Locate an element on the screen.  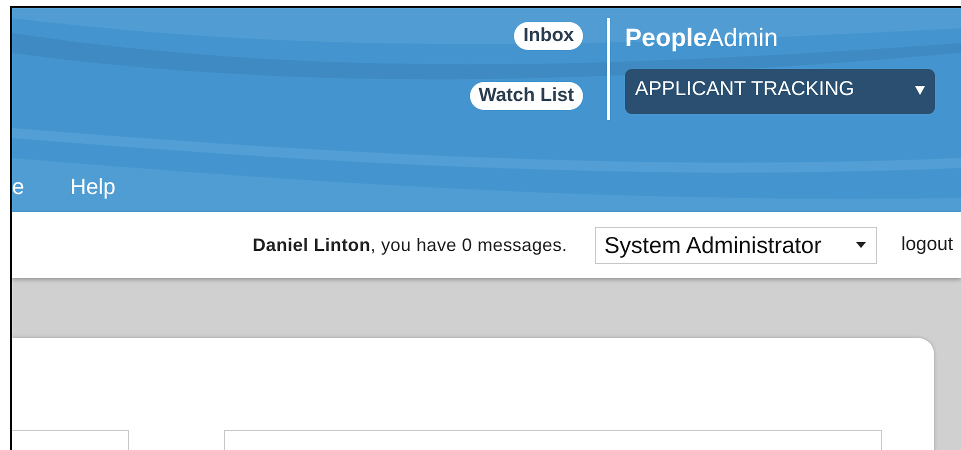
quick-link: Inbox is located at coordinates (548, 36).